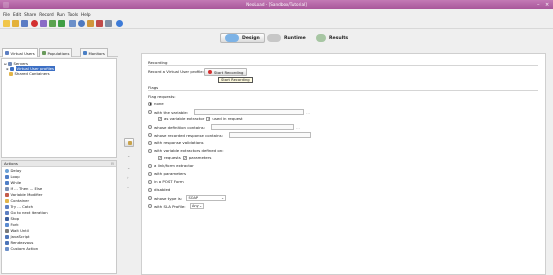  What do you see at coordinates (16, 170) in the screenshot?
I see `action-label: Delay` at bounding box center [16, 170].